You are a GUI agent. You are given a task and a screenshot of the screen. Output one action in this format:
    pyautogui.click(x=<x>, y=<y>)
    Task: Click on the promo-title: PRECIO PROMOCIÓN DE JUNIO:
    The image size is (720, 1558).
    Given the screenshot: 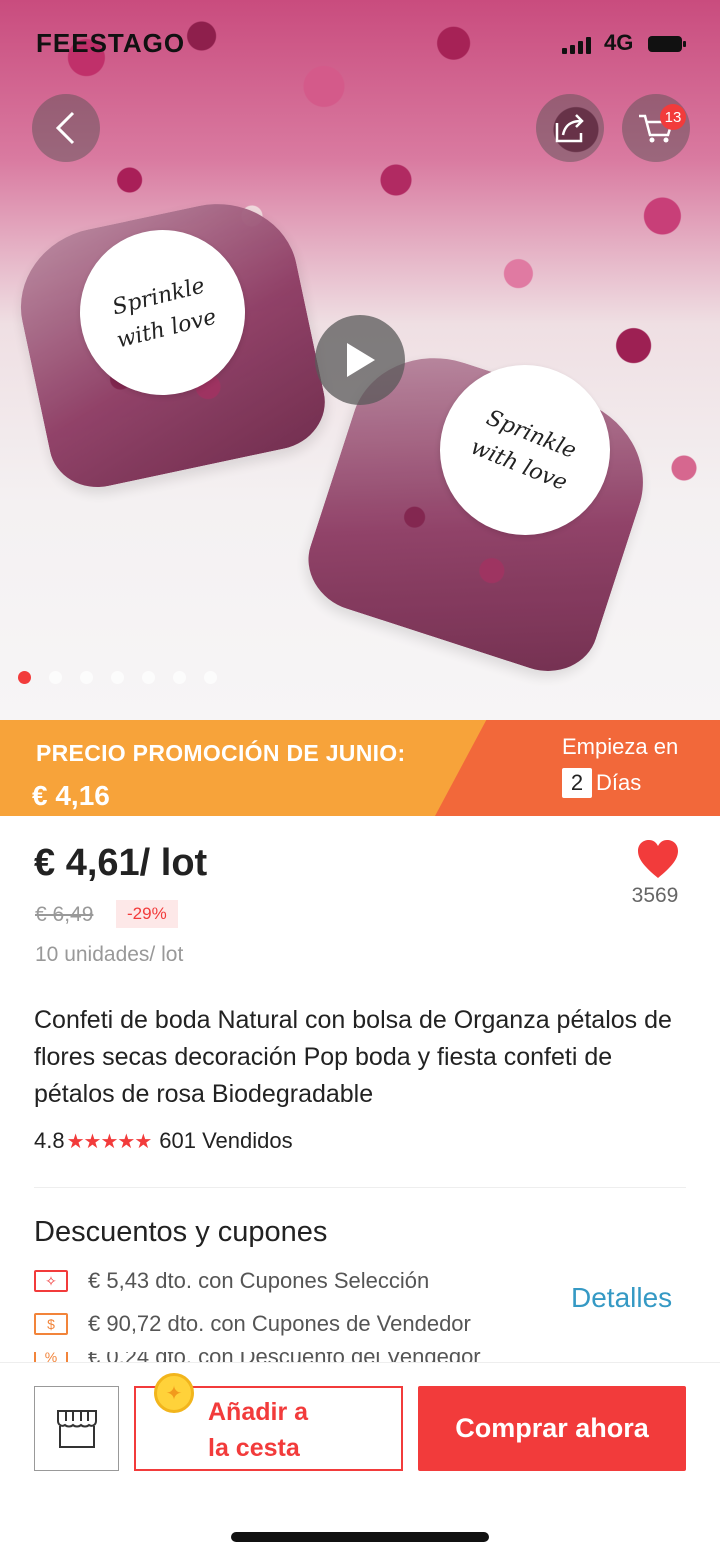 What is the action you would take?
    pyautogui.click(x=221, y=753)
    